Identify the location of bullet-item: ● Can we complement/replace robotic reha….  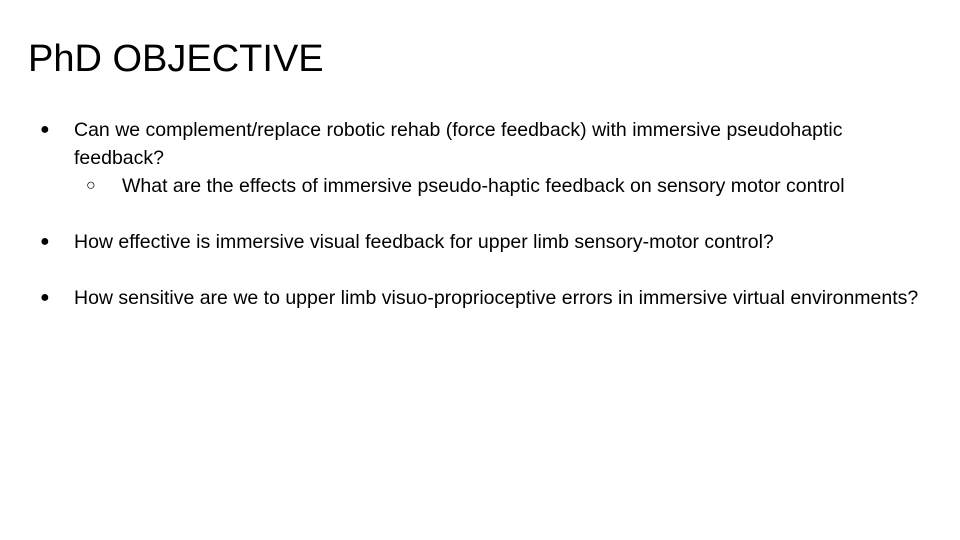
(483, 158).